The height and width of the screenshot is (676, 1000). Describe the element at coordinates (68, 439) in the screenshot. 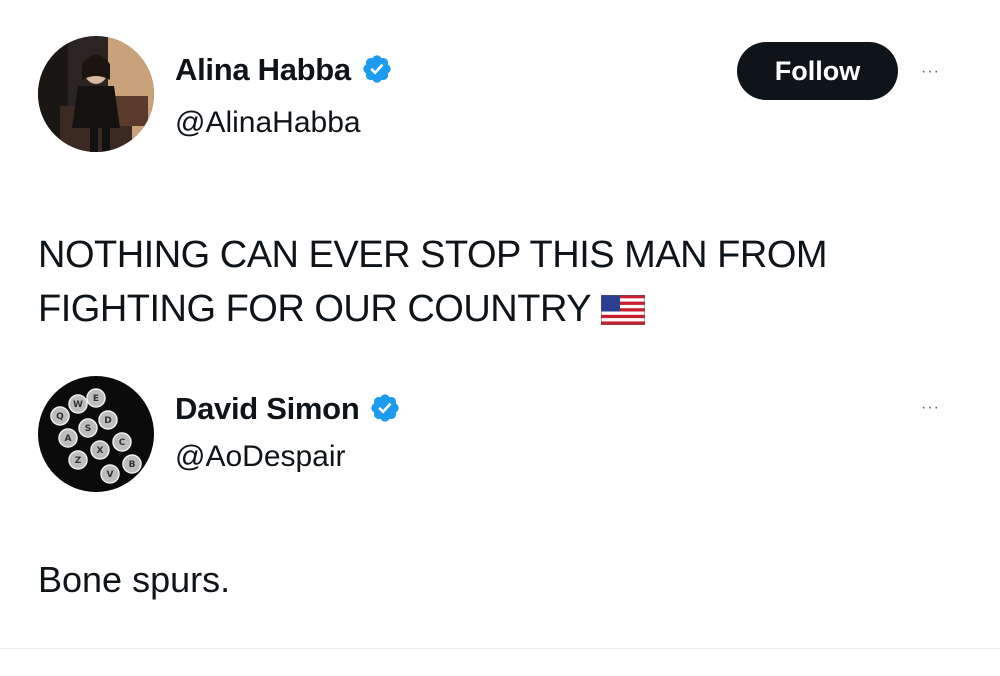

I see `svg-text: A` at that location.